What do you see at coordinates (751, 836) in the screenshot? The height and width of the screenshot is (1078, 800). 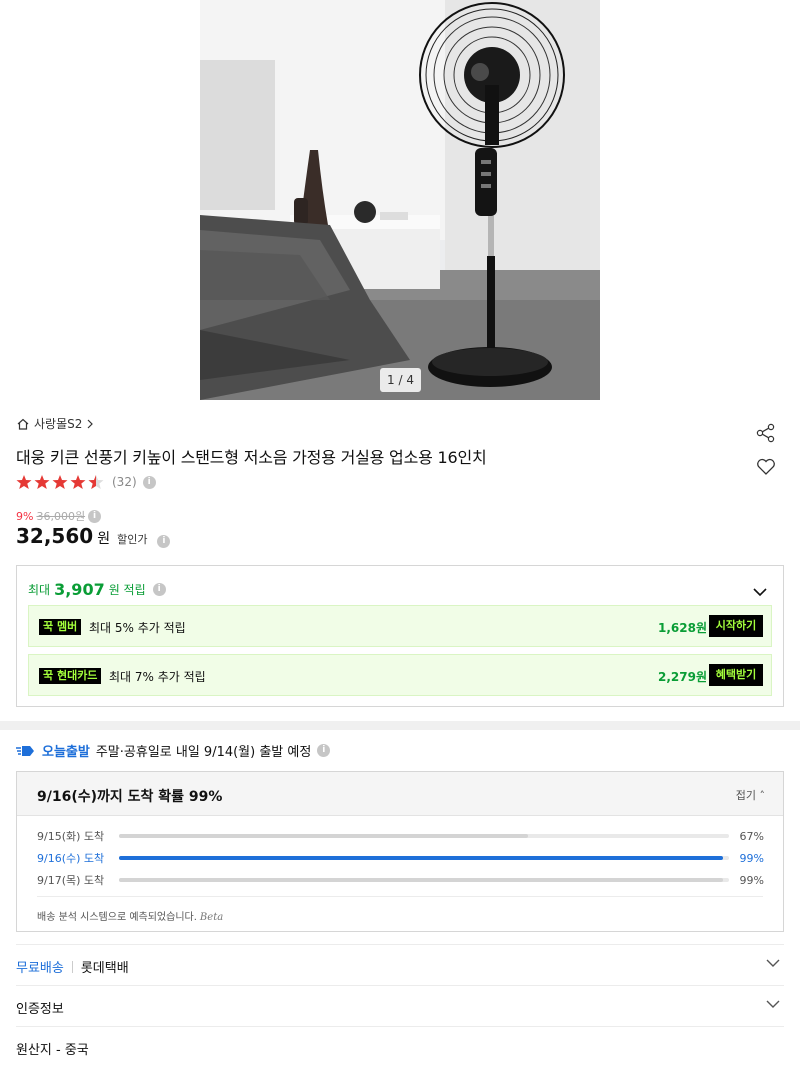 I see `probability-value: 67%` at bounding box center [751, 836].